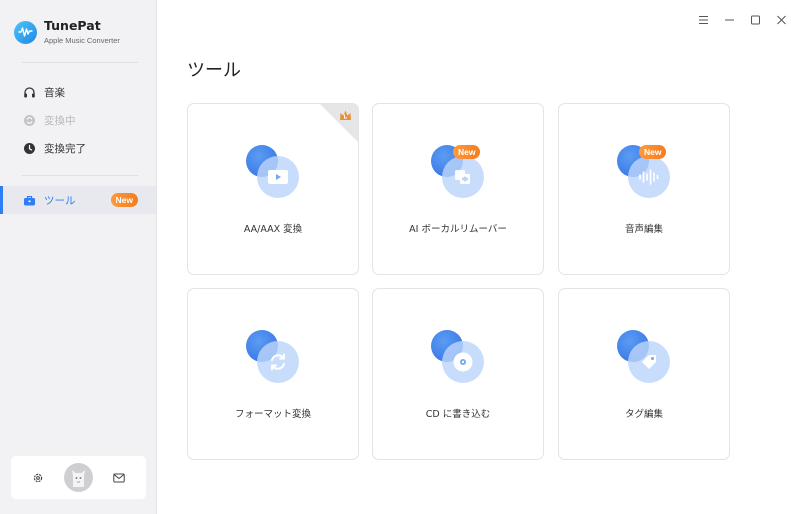 This screenshot has height=514, width=800. What do you see at coordinates (755, 20) in the screenshot?
I see `maximize-icon` at bounding box center [755, 20].